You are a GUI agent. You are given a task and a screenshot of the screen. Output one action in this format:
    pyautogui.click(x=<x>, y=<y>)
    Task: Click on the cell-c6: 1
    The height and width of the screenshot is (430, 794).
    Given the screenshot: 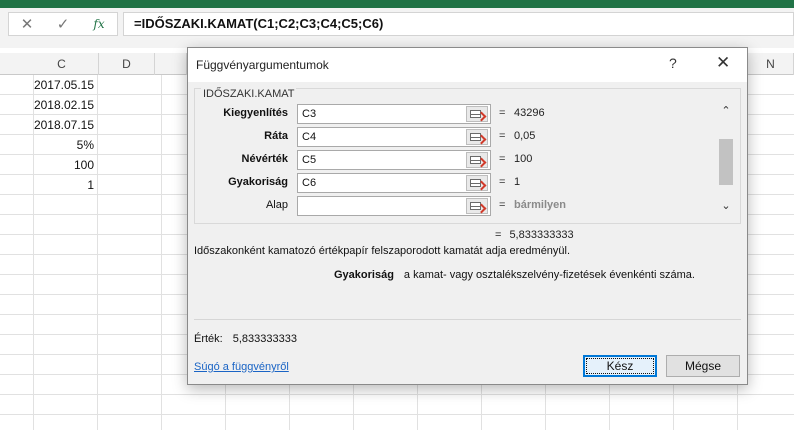 What is the action you would take?
    pyautogui.click(x=62, y=185)
    